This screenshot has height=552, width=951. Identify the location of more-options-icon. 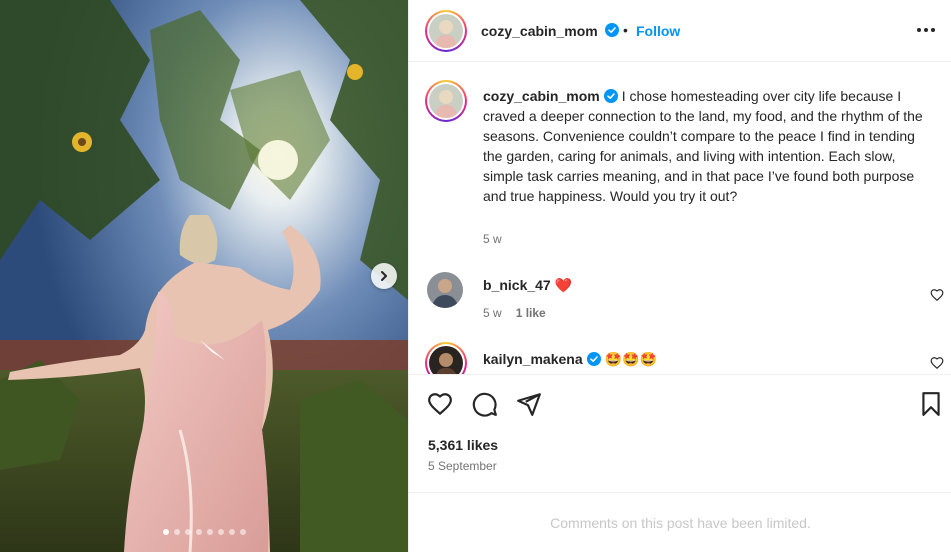
(926, 30).